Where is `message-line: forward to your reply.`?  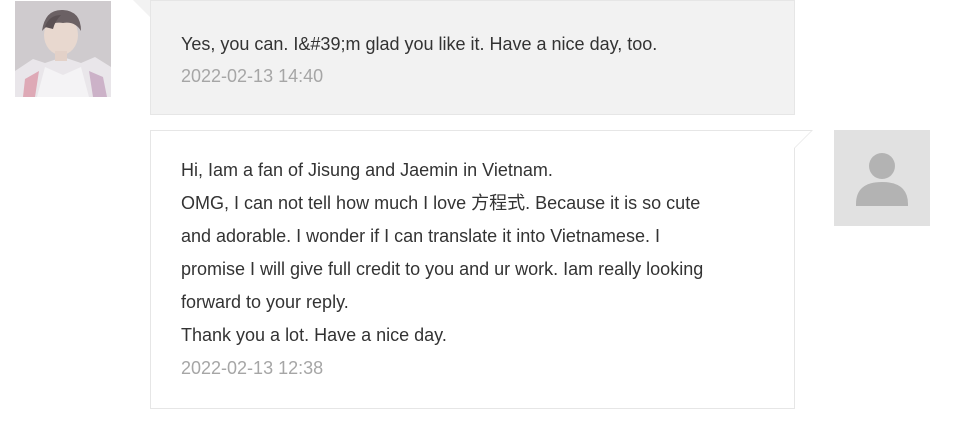 message-line: forward to your reply. is located at coordinates (265, 302).